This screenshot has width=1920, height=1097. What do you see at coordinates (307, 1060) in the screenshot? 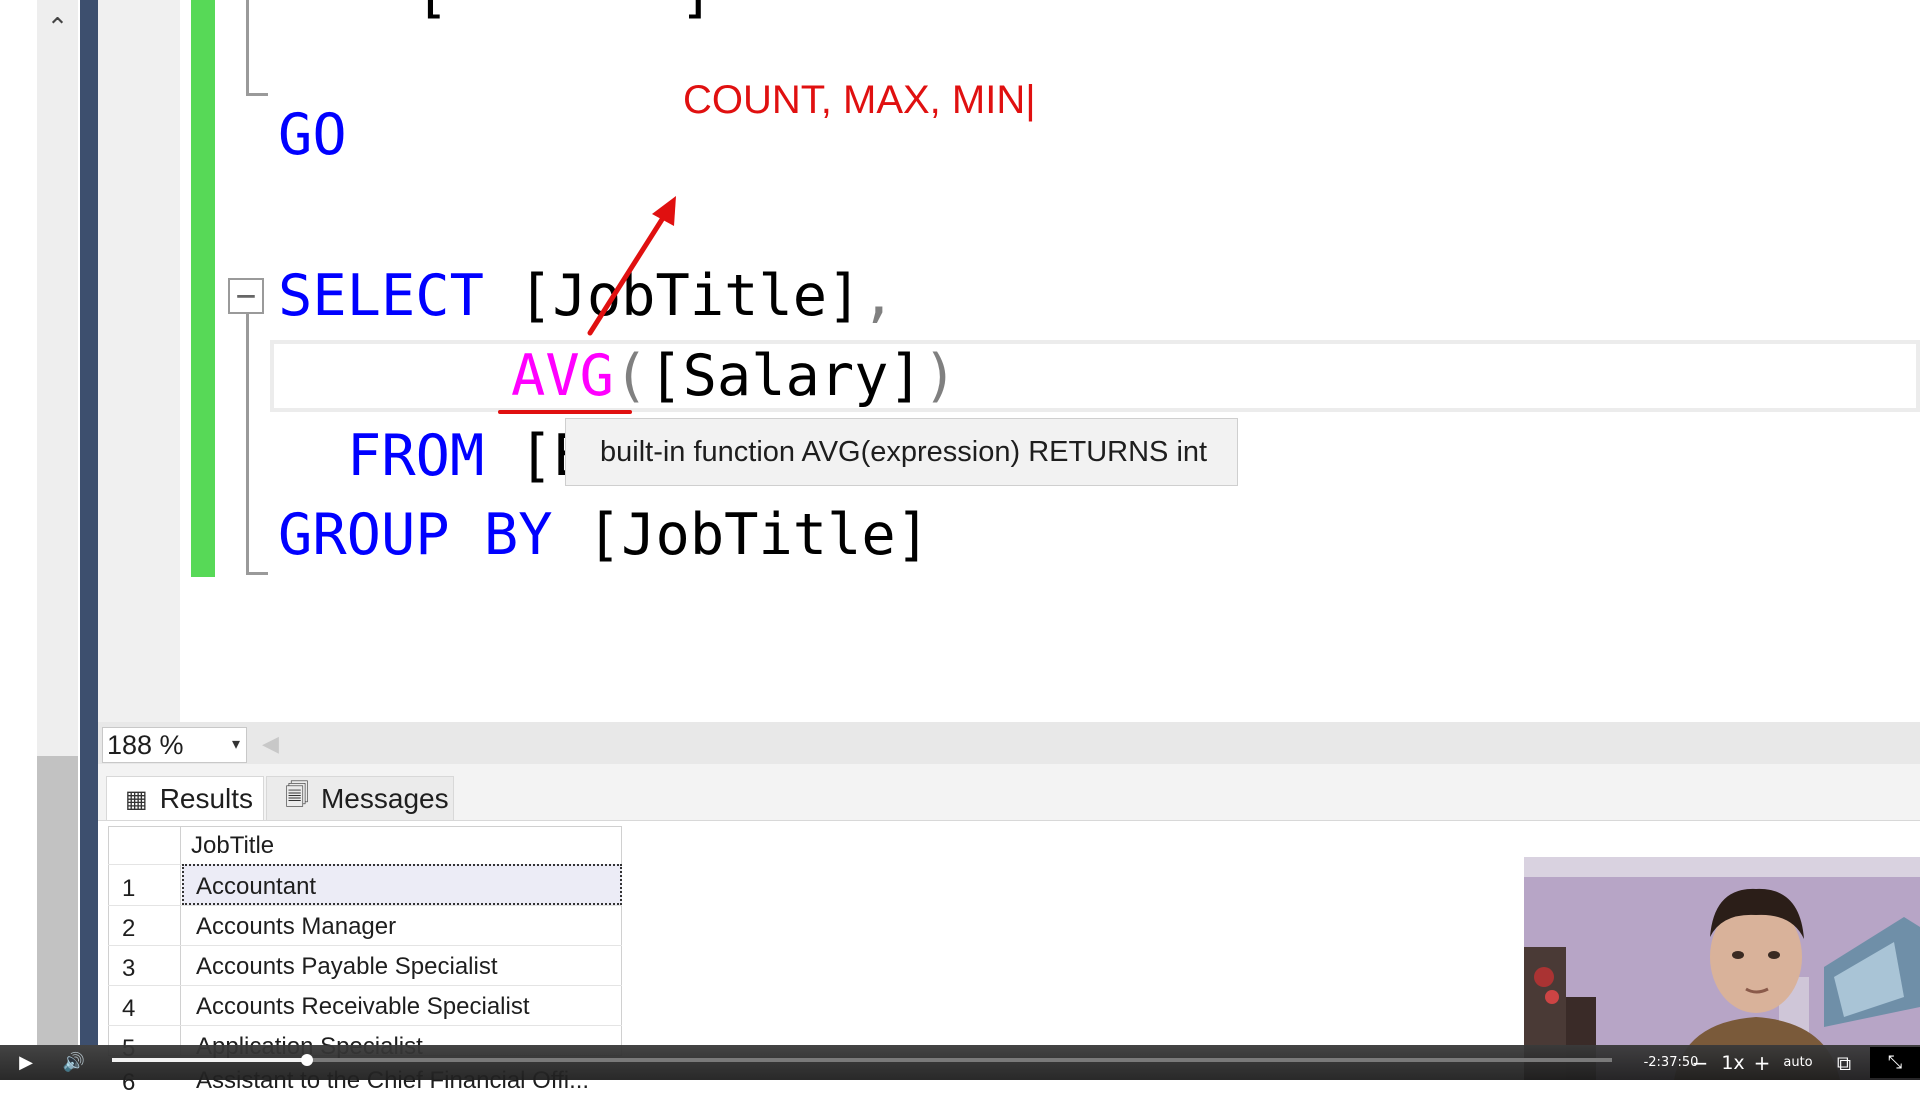
I see `progress-handle` at bounding box center [307, 1060].